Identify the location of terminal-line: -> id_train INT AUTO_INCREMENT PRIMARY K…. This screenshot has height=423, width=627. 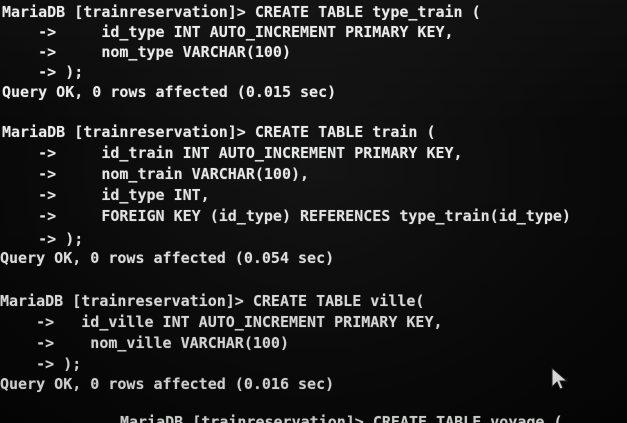
(232, 153).